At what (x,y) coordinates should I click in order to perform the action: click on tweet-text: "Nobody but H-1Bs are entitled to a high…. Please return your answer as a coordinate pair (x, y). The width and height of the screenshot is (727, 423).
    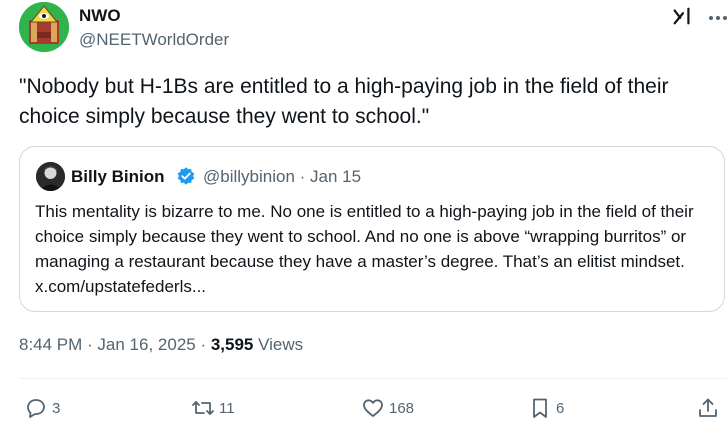
    Looking at the image, I should click on (344, 101).